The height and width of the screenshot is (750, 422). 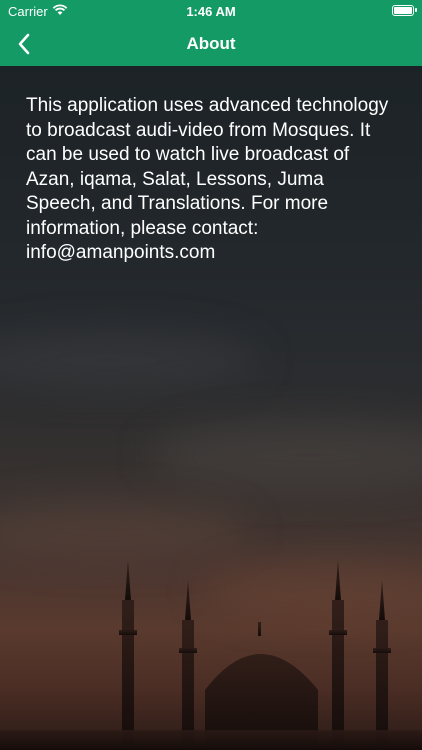 I want to click on status-time: 1:46 AM, so click(x=211, y=11).